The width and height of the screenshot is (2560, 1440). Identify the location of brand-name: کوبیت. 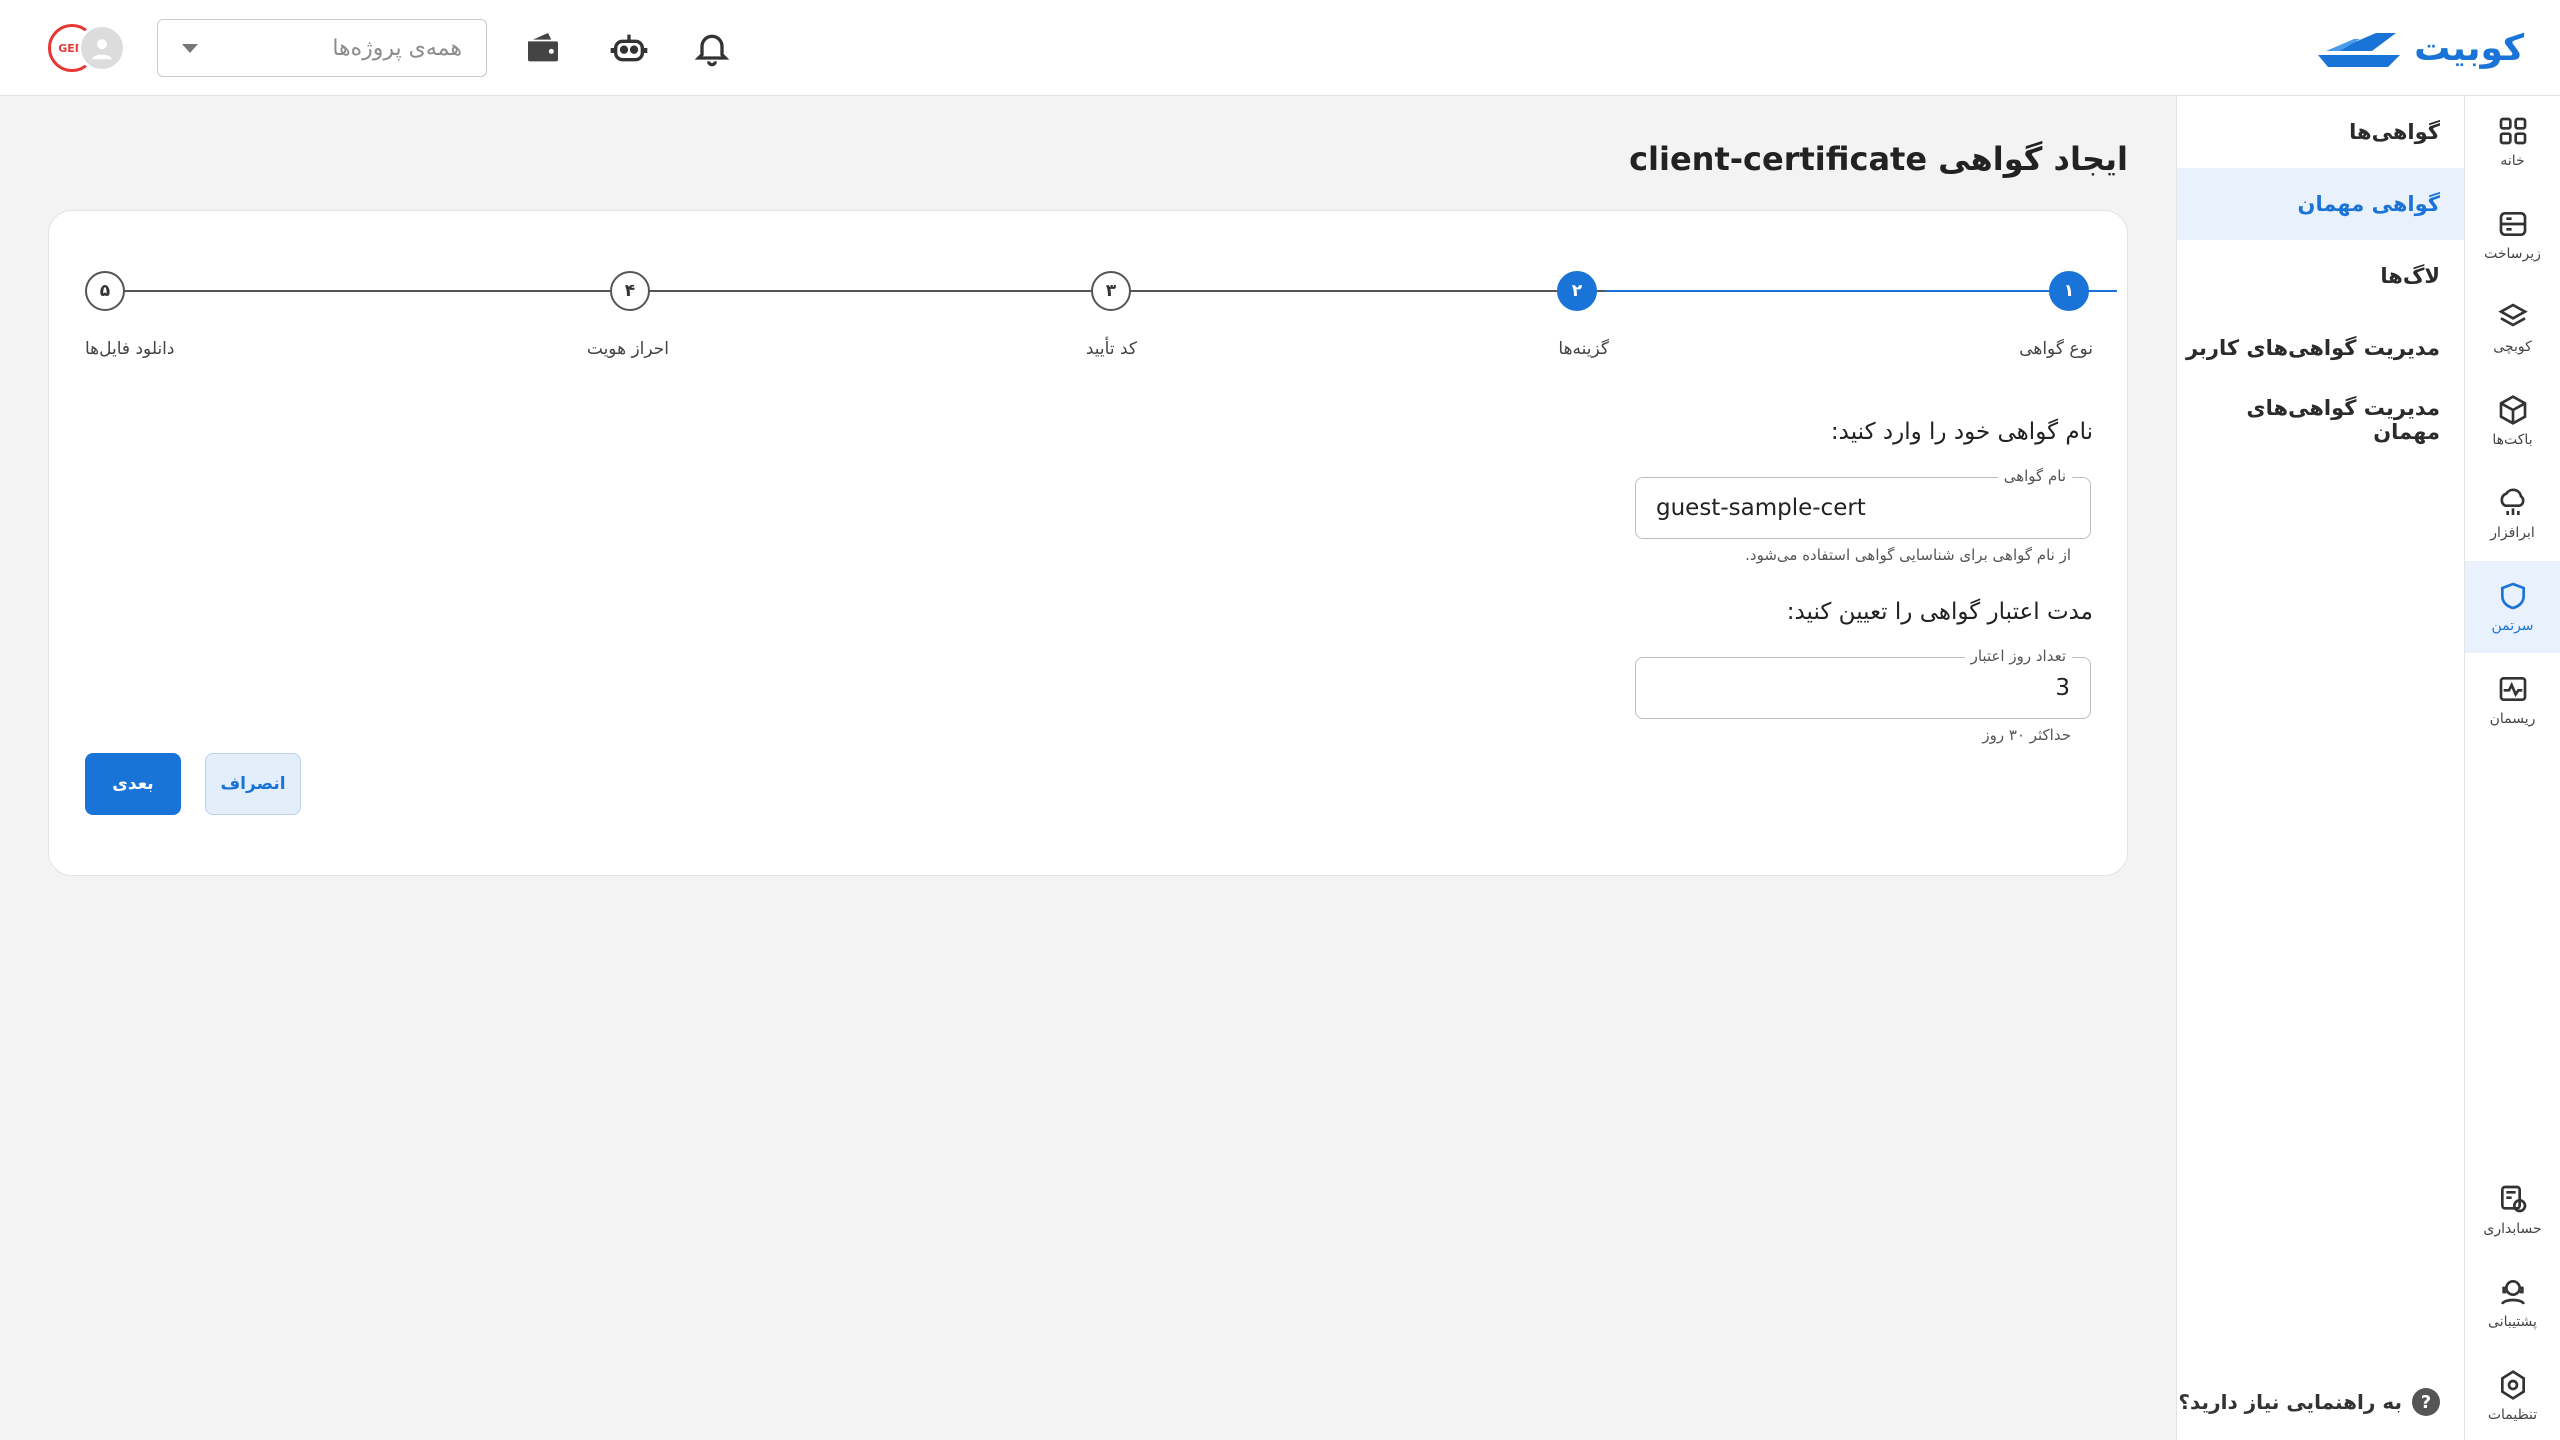
(2469, 48).